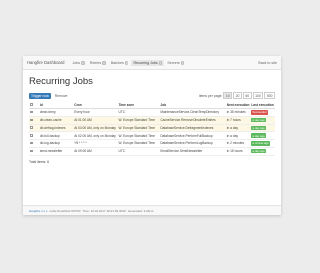  I want to click on footer-storage: redis://localhost:6379/0, so click(65, 210).